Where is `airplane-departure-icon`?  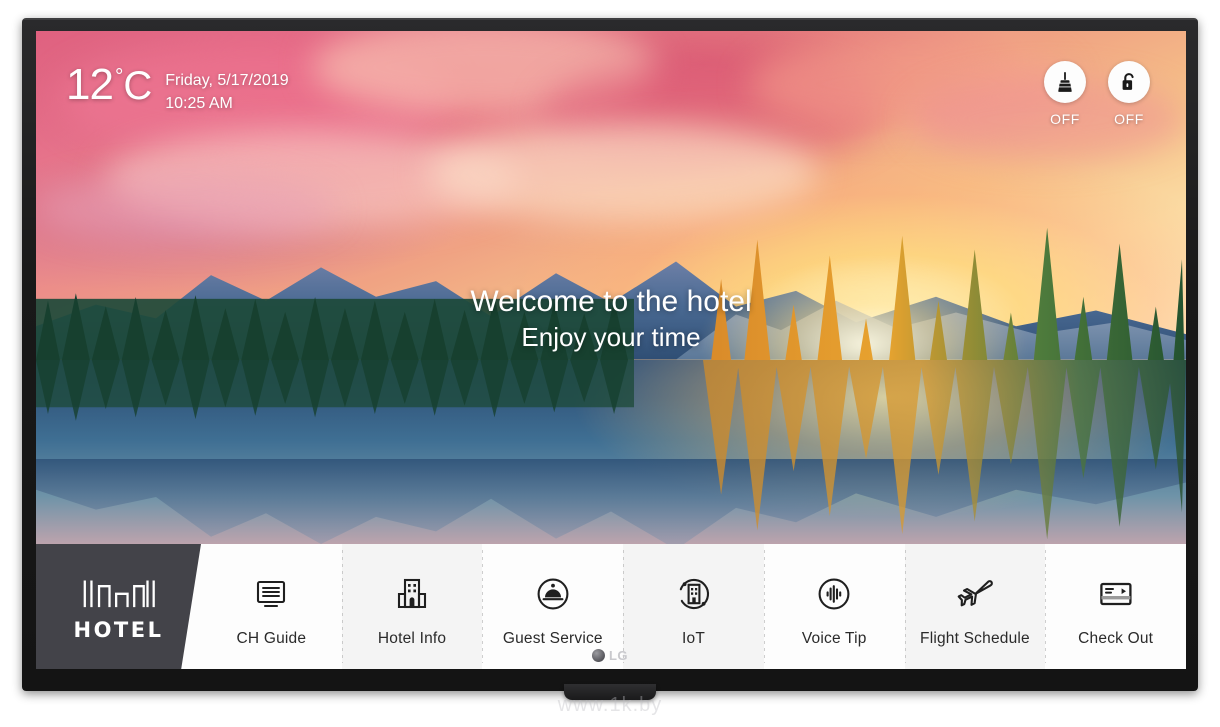
airplane-departure-icon is located at coordinates (975, 594).